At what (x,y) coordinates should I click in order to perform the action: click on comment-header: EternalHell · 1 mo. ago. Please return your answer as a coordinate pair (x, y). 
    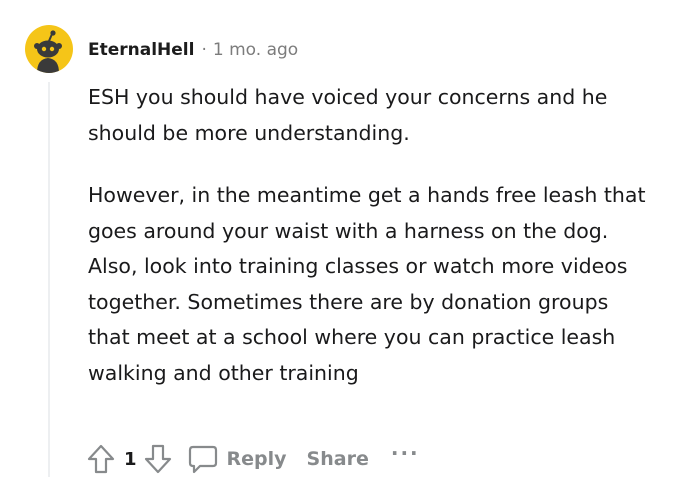
    Looking at the image, I should click on (193, 50).